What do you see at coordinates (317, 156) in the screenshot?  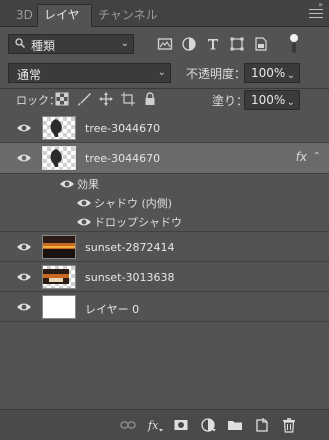 I see `chevron-up-icon: ⌃` at bounding box center [317, 156].